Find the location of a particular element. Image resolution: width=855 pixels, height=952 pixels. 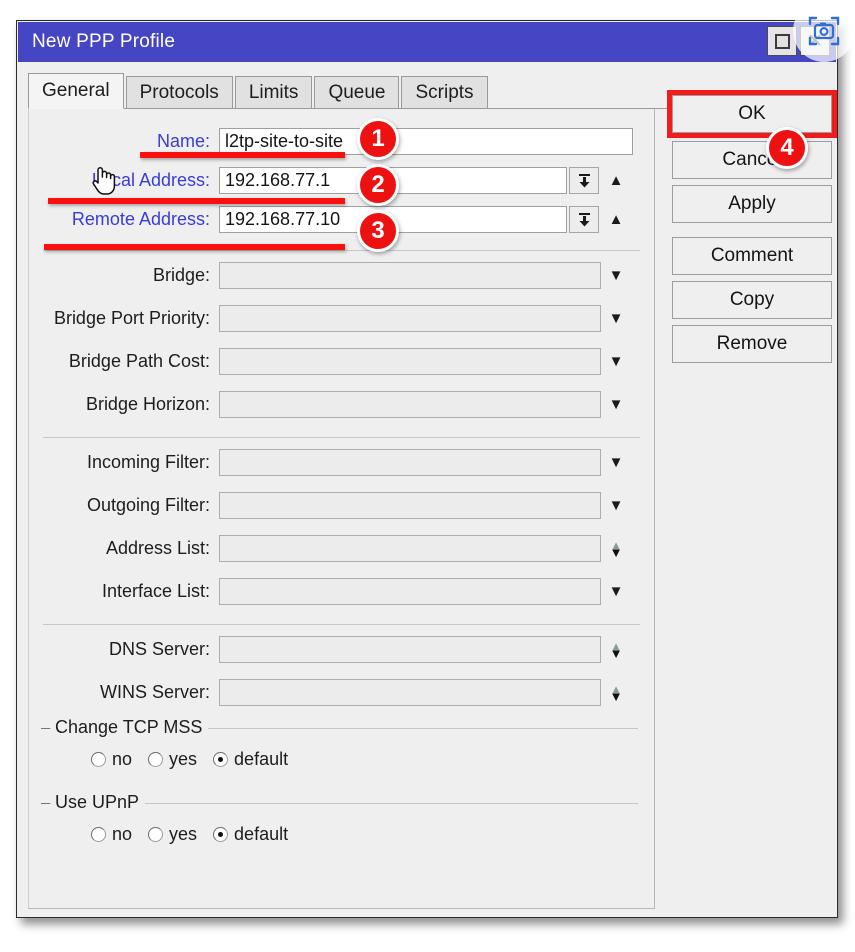

tab-scripts: Scripts is located at coordinates (444, 92).